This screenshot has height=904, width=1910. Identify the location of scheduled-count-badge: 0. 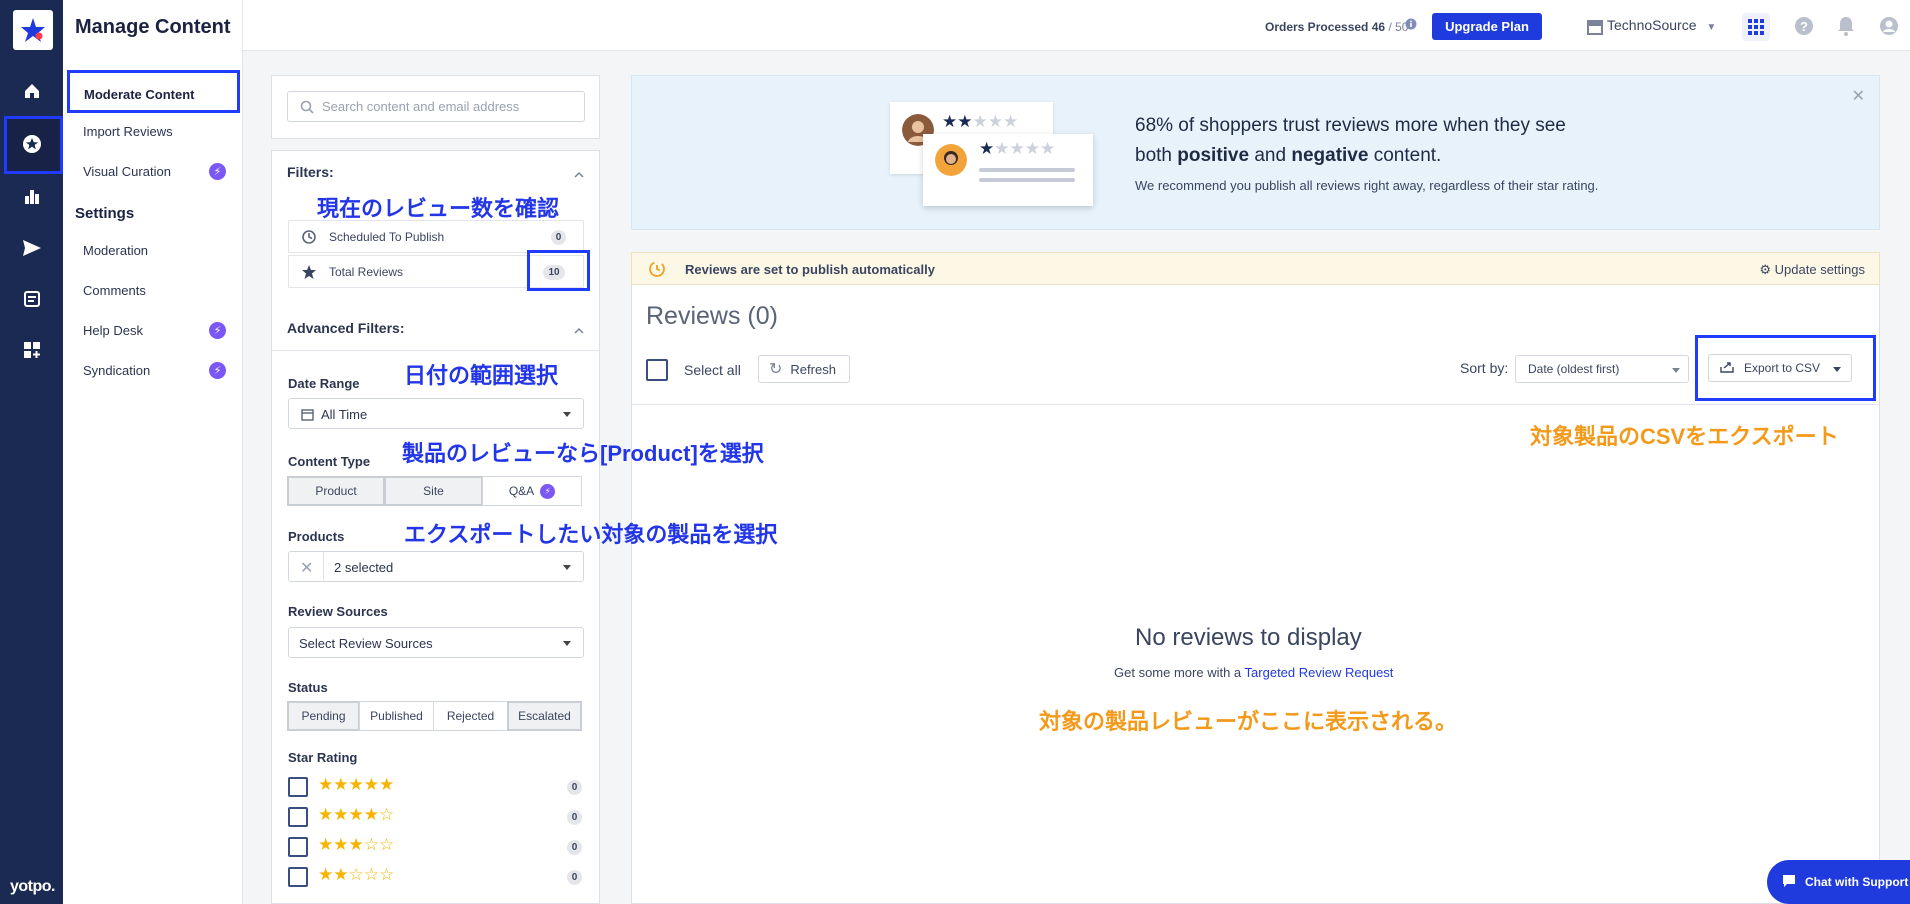
(558, 237).